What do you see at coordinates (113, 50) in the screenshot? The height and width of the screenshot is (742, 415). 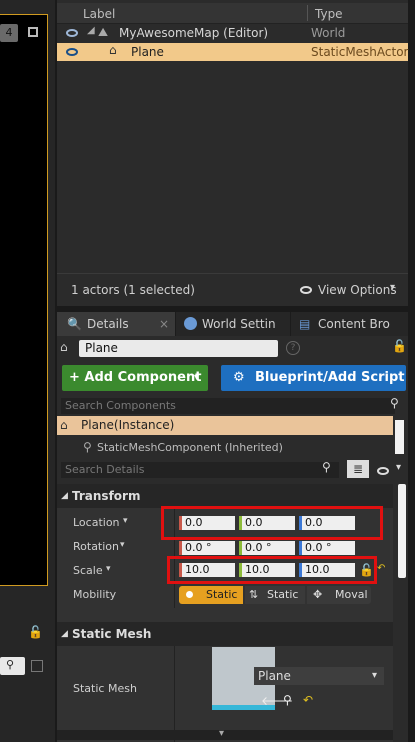 I see `static-mesh-actor-icon: ⌂` at bounding box center [113, 50].